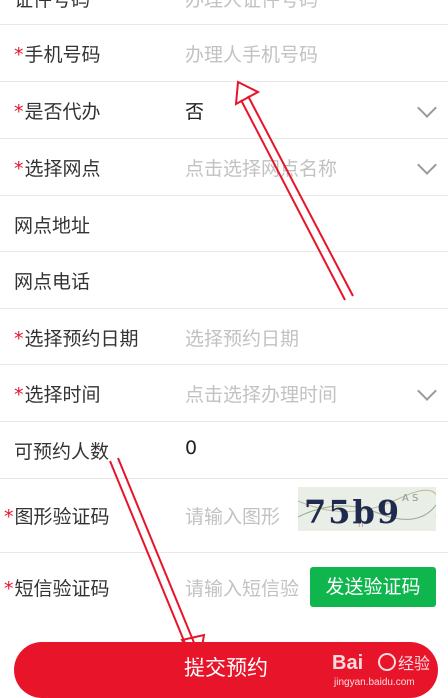 The width and height of the screenshot is (448, 698). I want to click on phone-label-text: 手机号码, so click(62, 55).